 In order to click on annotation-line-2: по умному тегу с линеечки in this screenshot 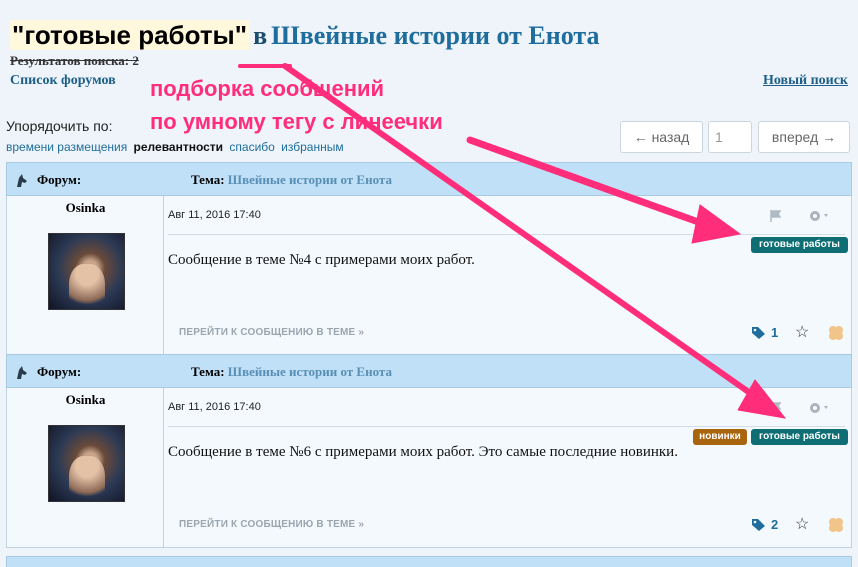, I will do `click(296, 121)`.